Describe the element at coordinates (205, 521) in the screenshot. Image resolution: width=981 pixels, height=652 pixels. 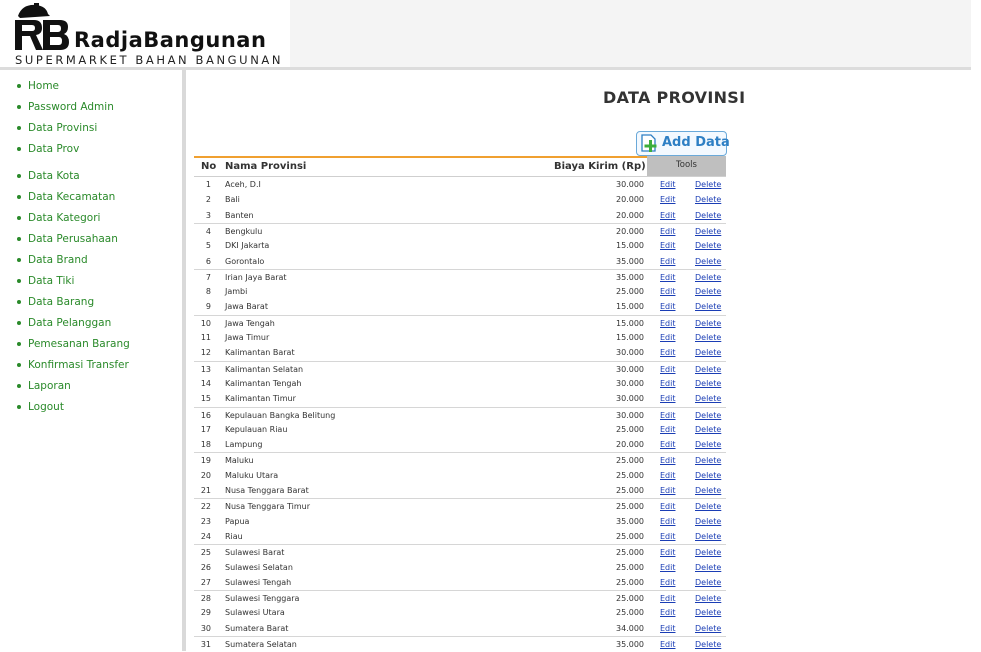
I see `row-number: 23` at that location.